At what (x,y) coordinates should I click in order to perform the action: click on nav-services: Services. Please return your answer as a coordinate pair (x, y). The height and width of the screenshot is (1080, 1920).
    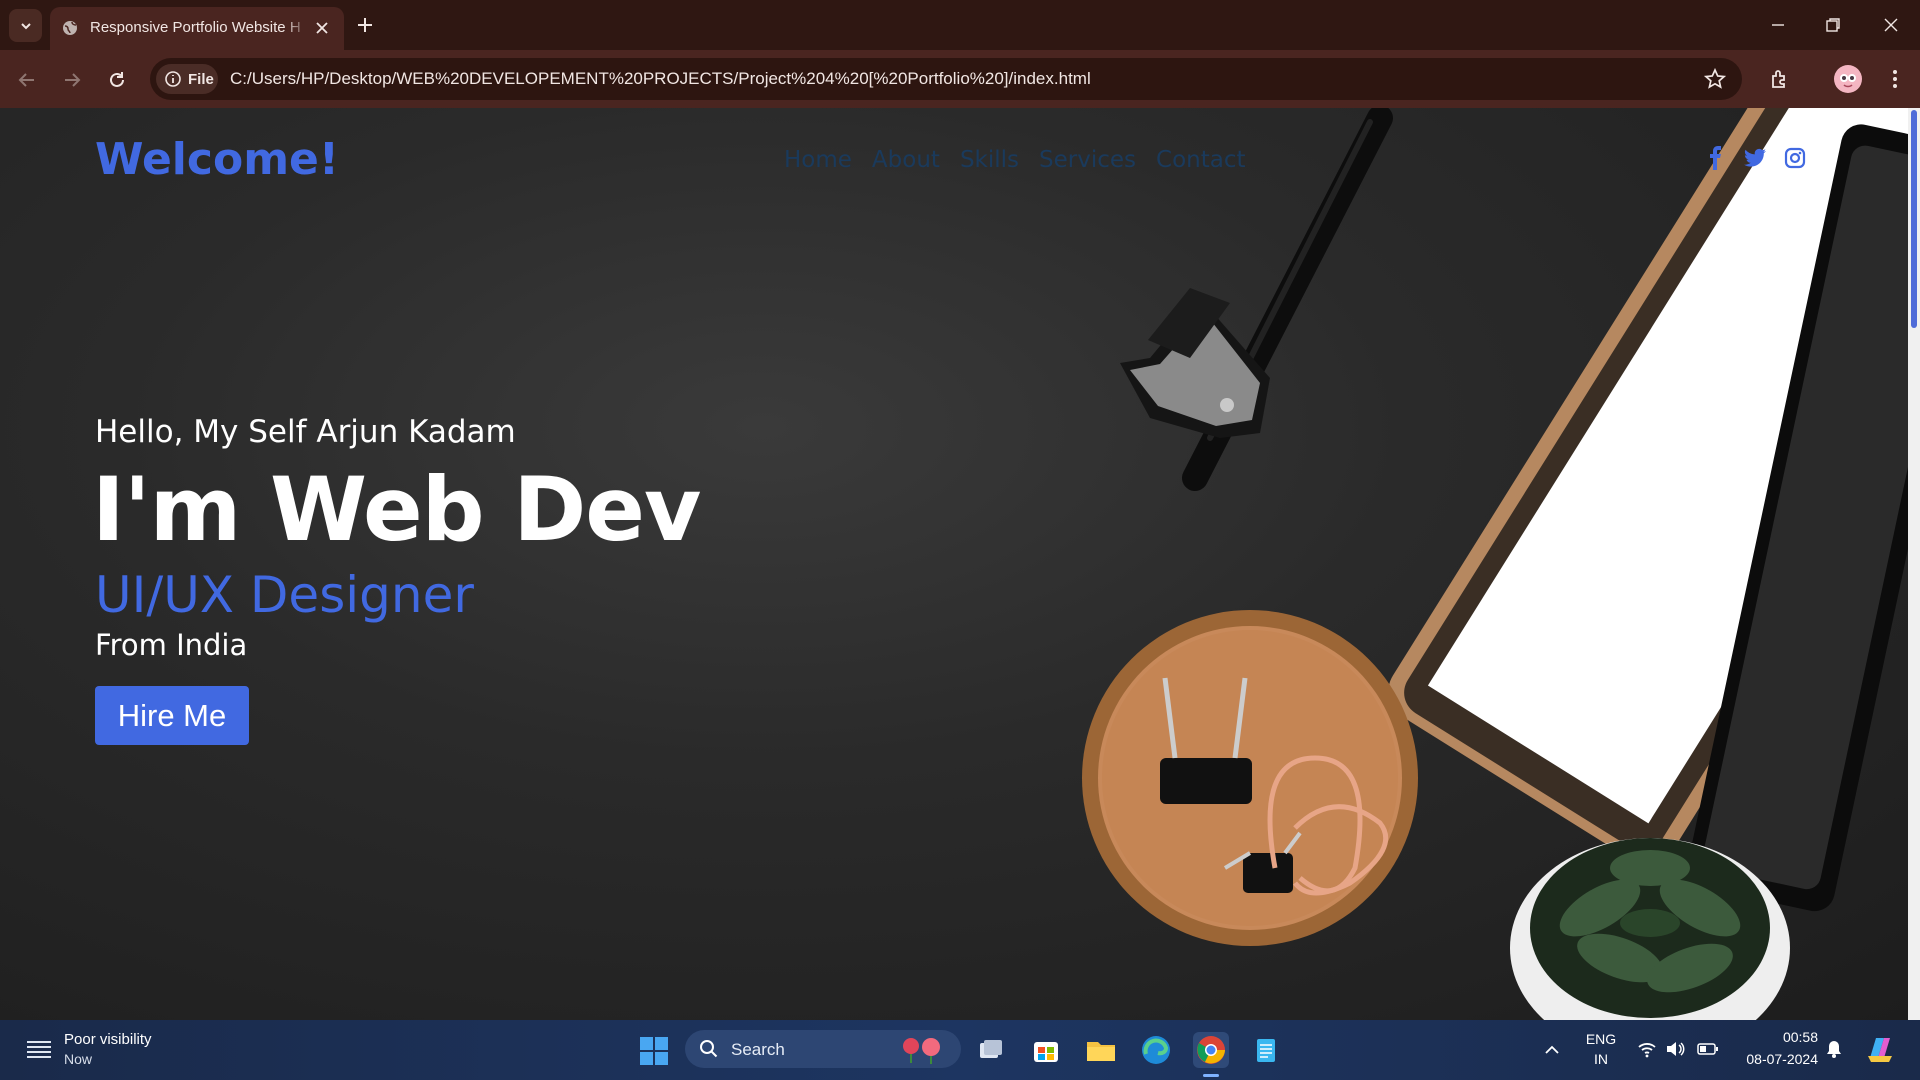
    Looking at the image, I should click on (1087, 160).